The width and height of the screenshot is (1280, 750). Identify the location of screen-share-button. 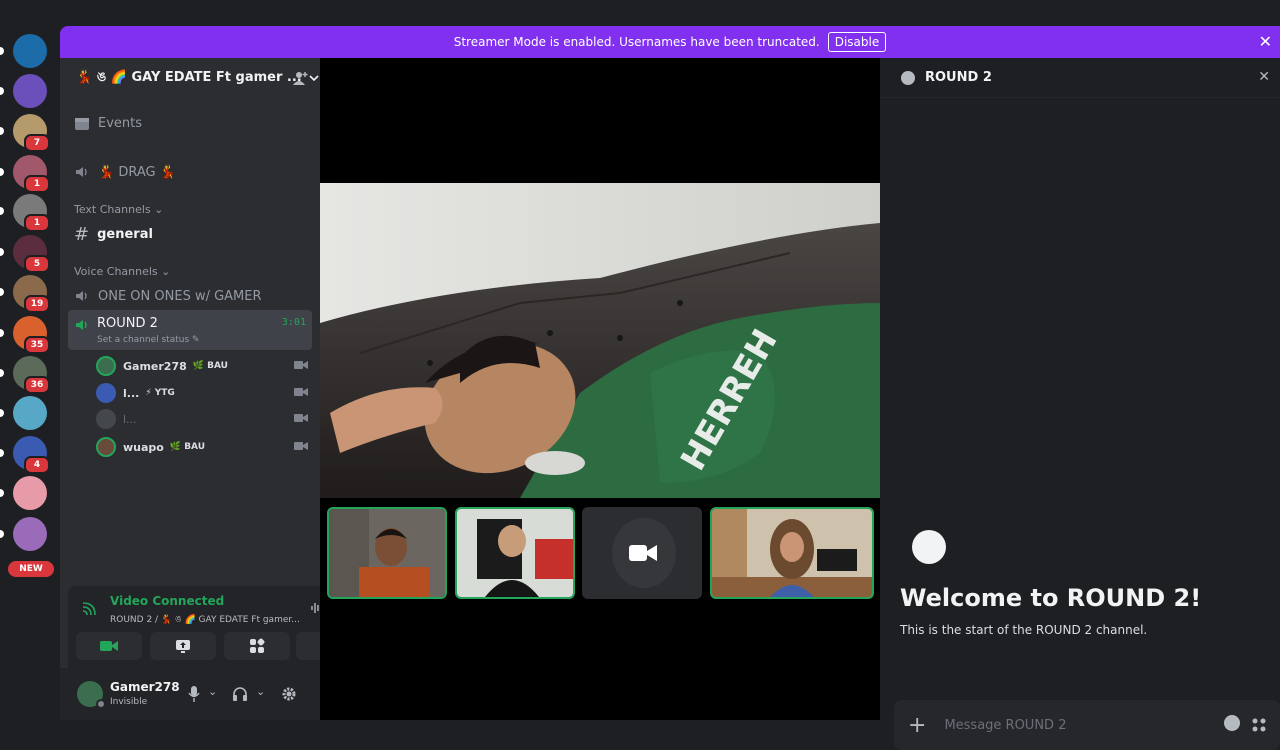
(183, 646).